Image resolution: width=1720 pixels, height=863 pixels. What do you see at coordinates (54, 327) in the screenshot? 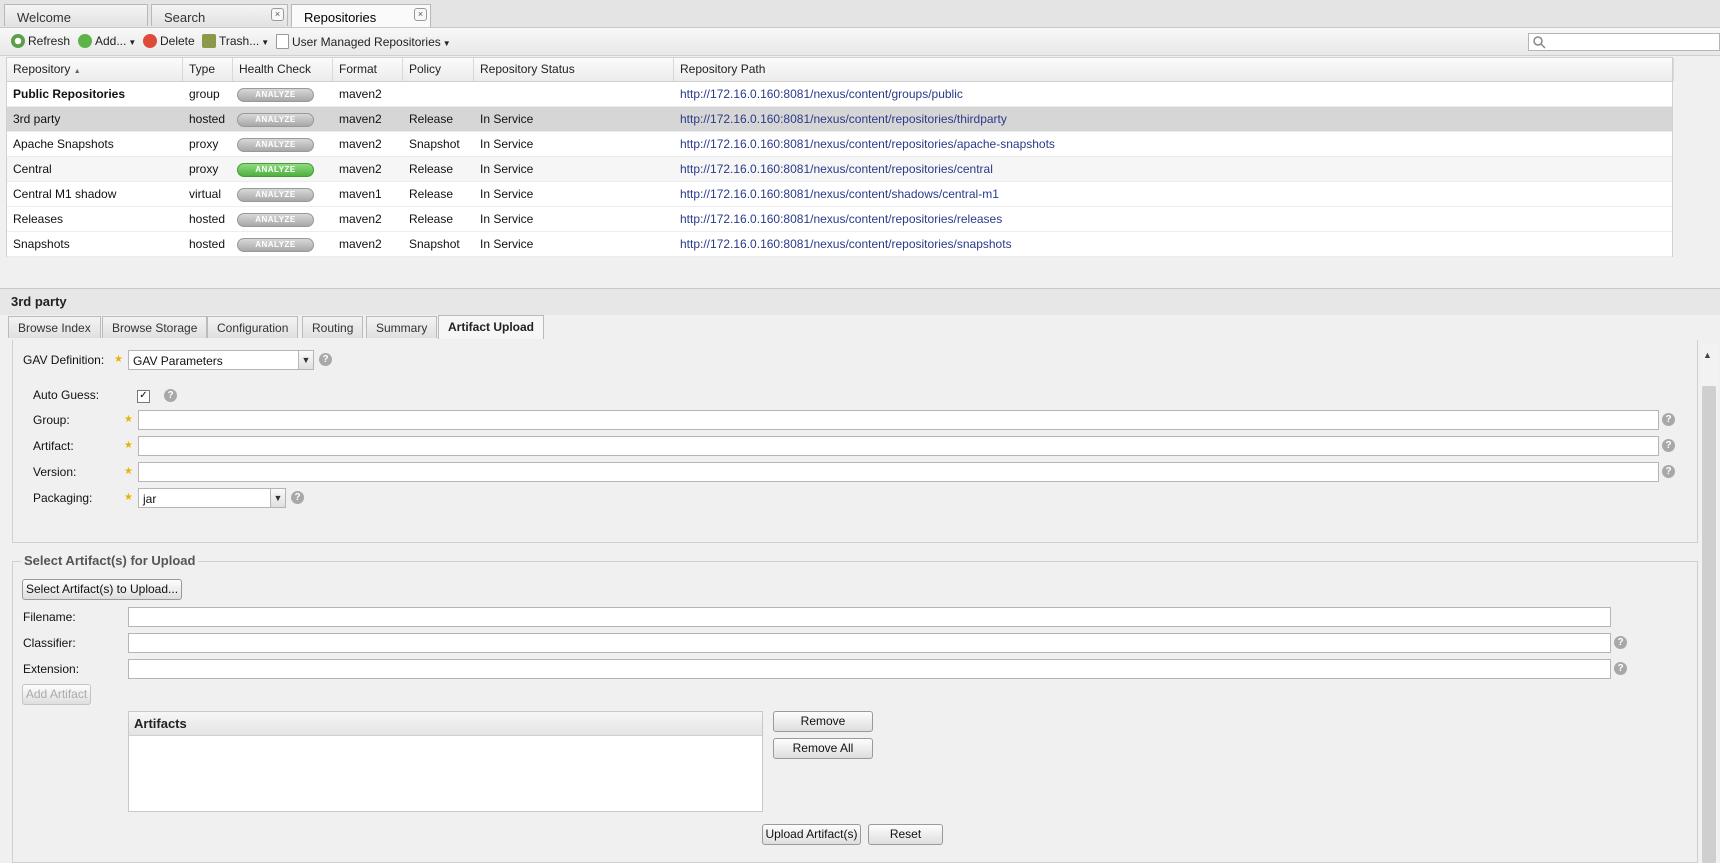
I see `tab-browse-index: Browse Index` at bounding box center [54, 327].